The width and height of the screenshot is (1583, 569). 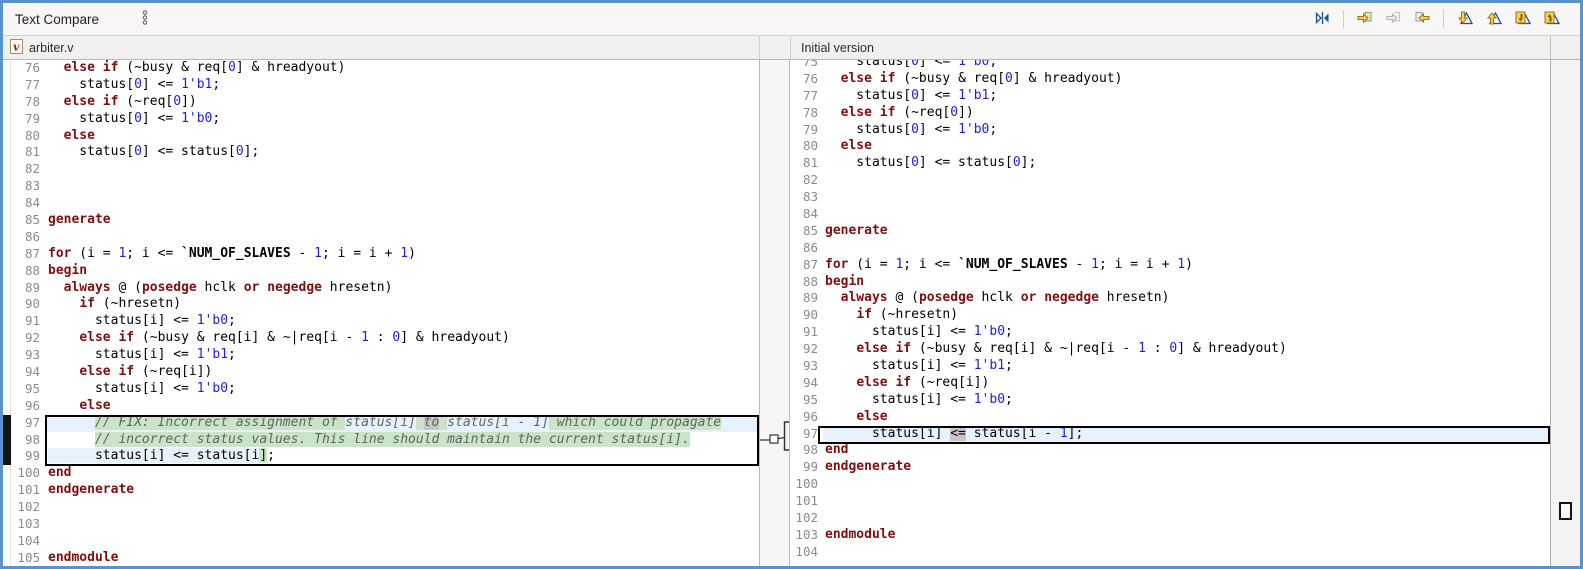 I want to click on left-code-line-90: 90 if (~hresetn), so click(x=381, y=305).